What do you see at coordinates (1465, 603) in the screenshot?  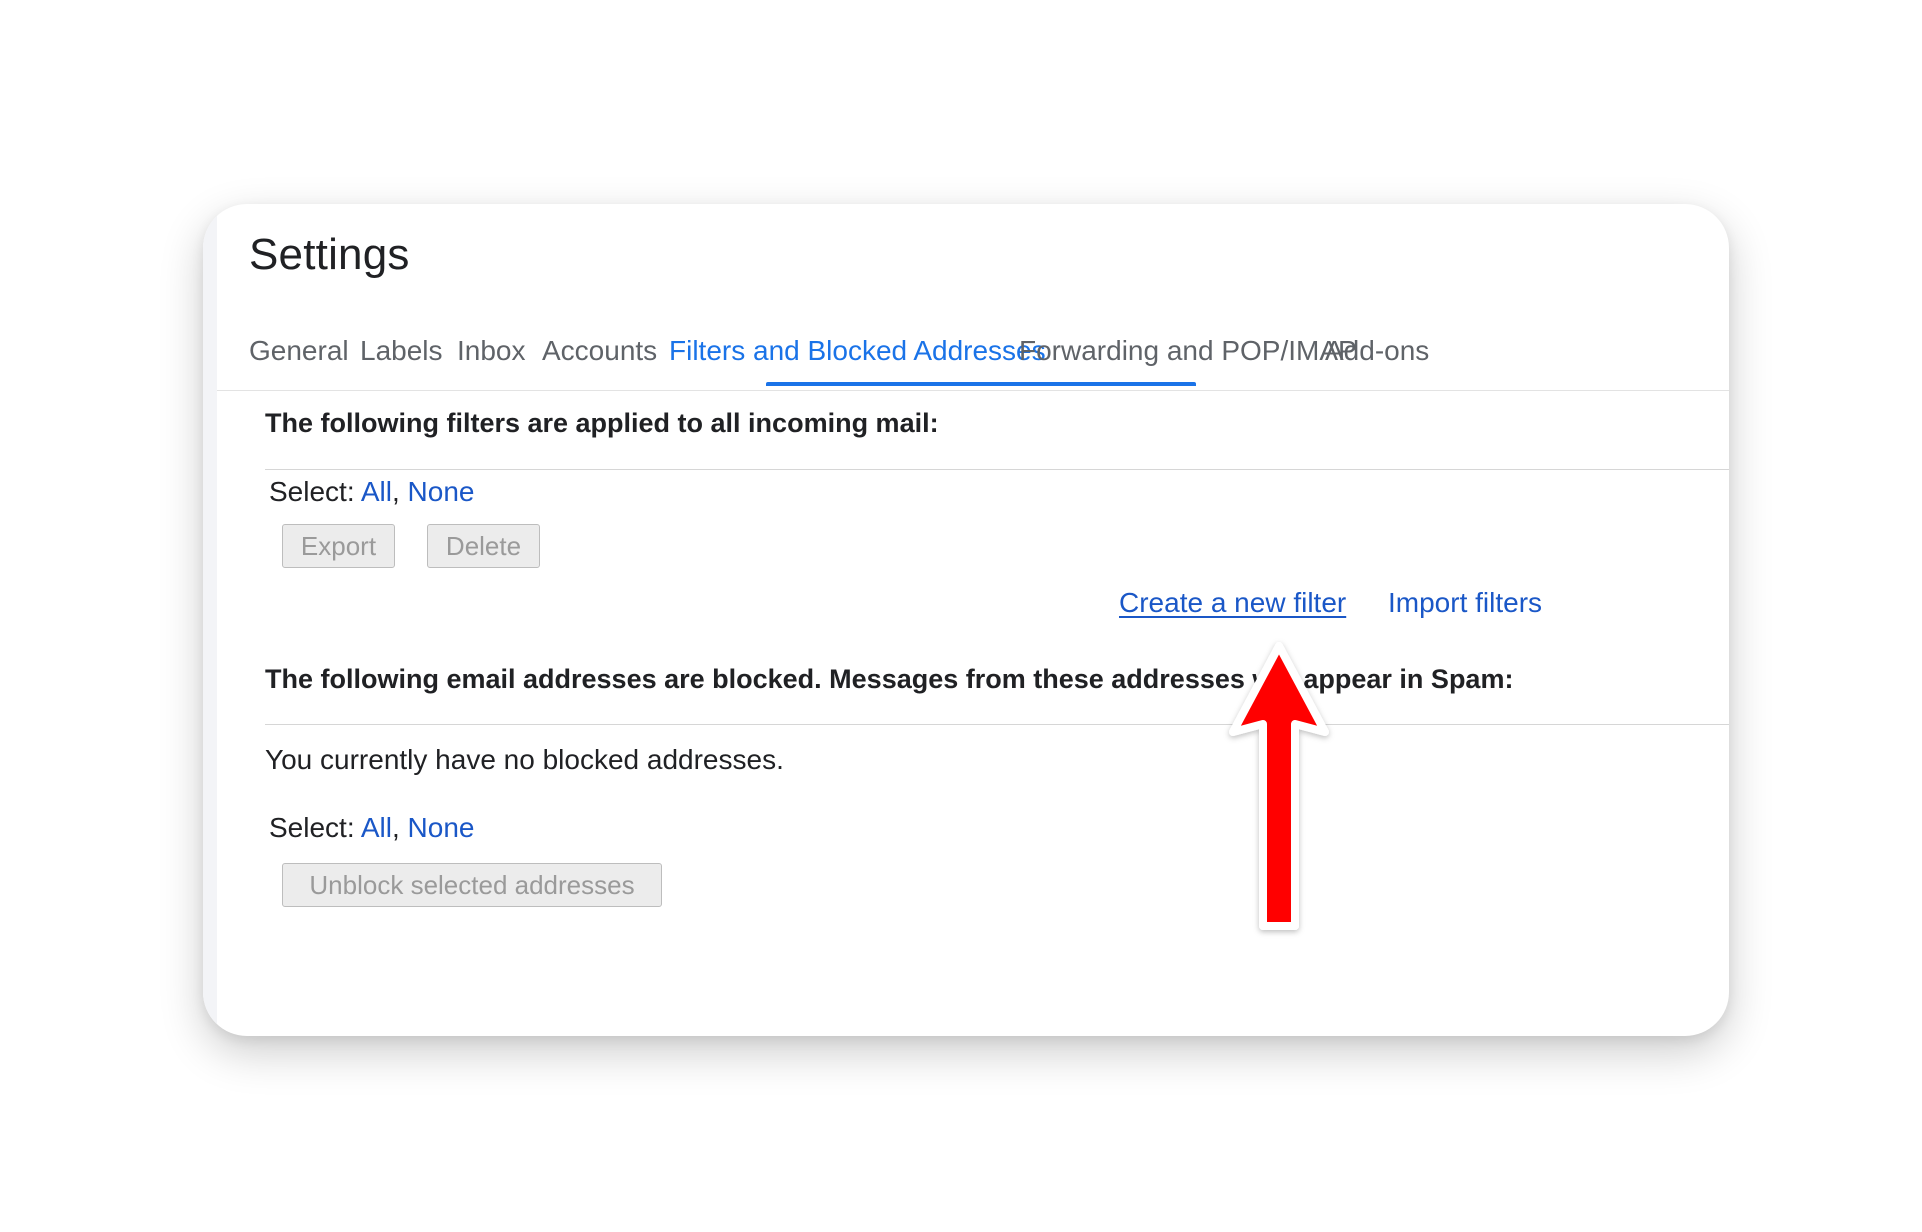 I see `import-filters-link: Import filters` at bounding box center [1465, 603].